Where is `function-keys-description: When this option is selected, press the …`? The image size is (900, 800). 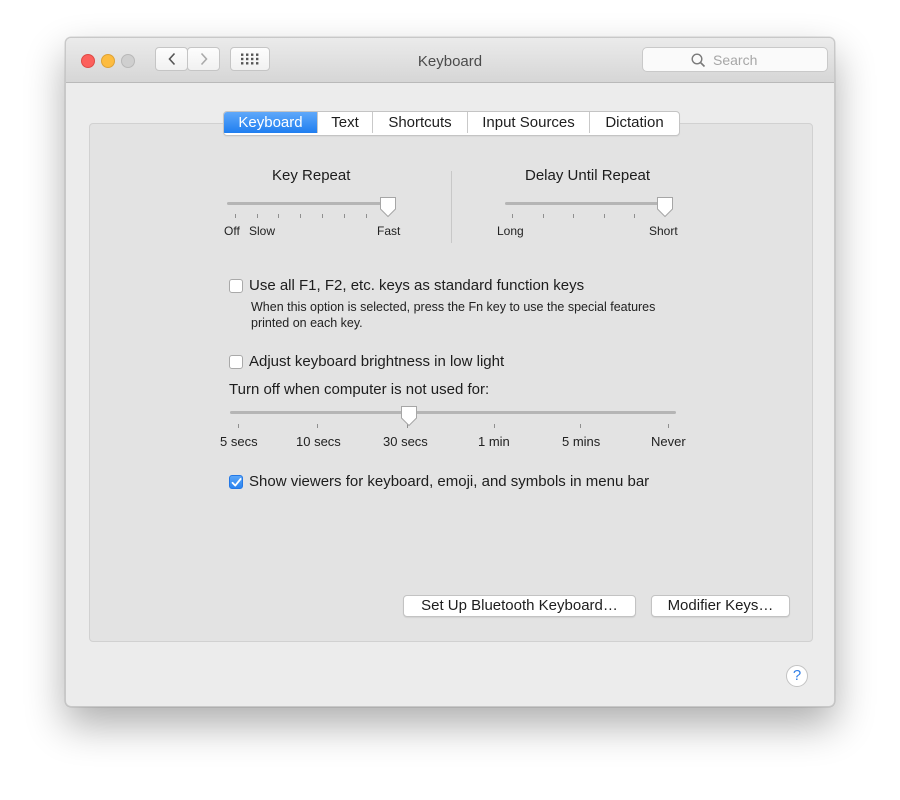 function-keys-description: When this option is selected, press the … is located at coordinates (453, 307).